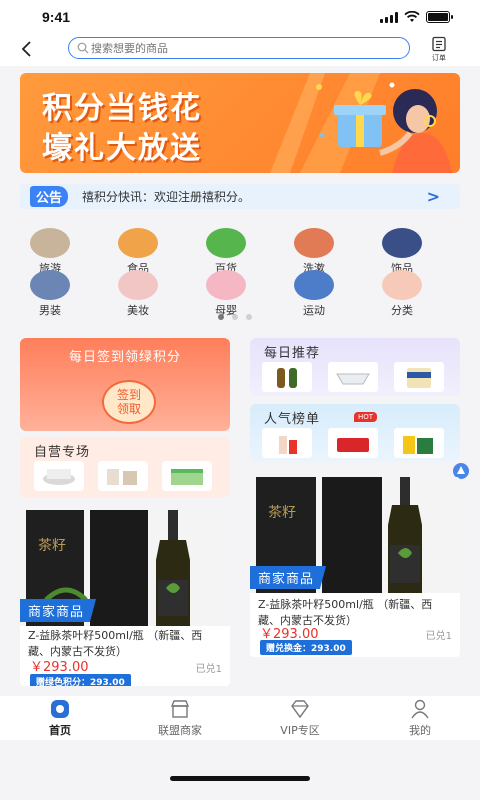  I want to click on category-item-travel: 旅游, so click(50, 252).